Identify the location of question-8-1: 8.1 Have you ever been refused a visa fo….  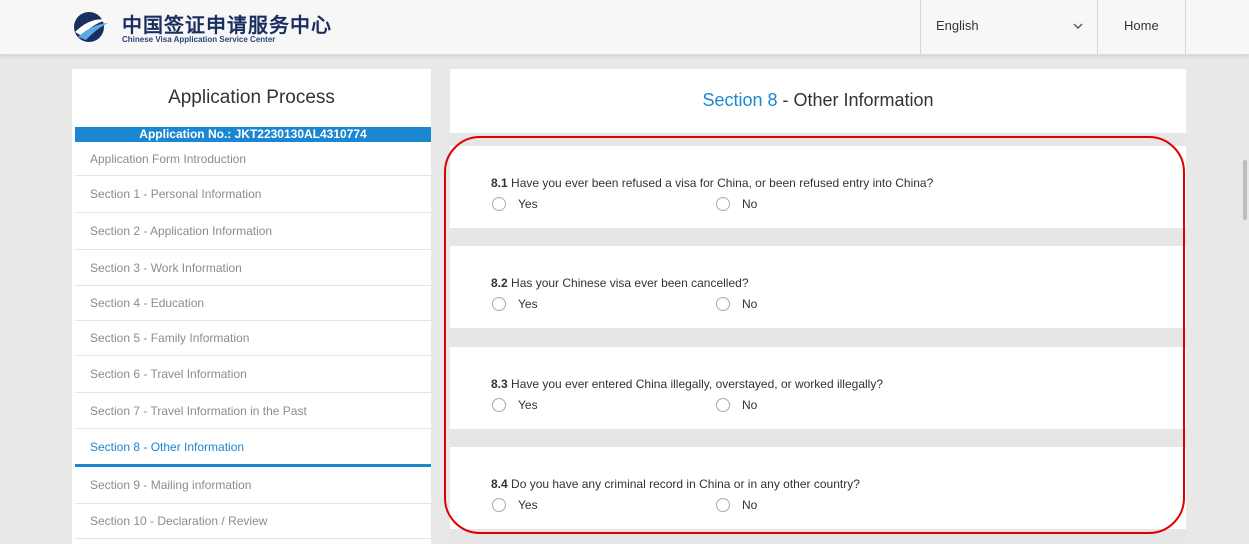
(818, 187).